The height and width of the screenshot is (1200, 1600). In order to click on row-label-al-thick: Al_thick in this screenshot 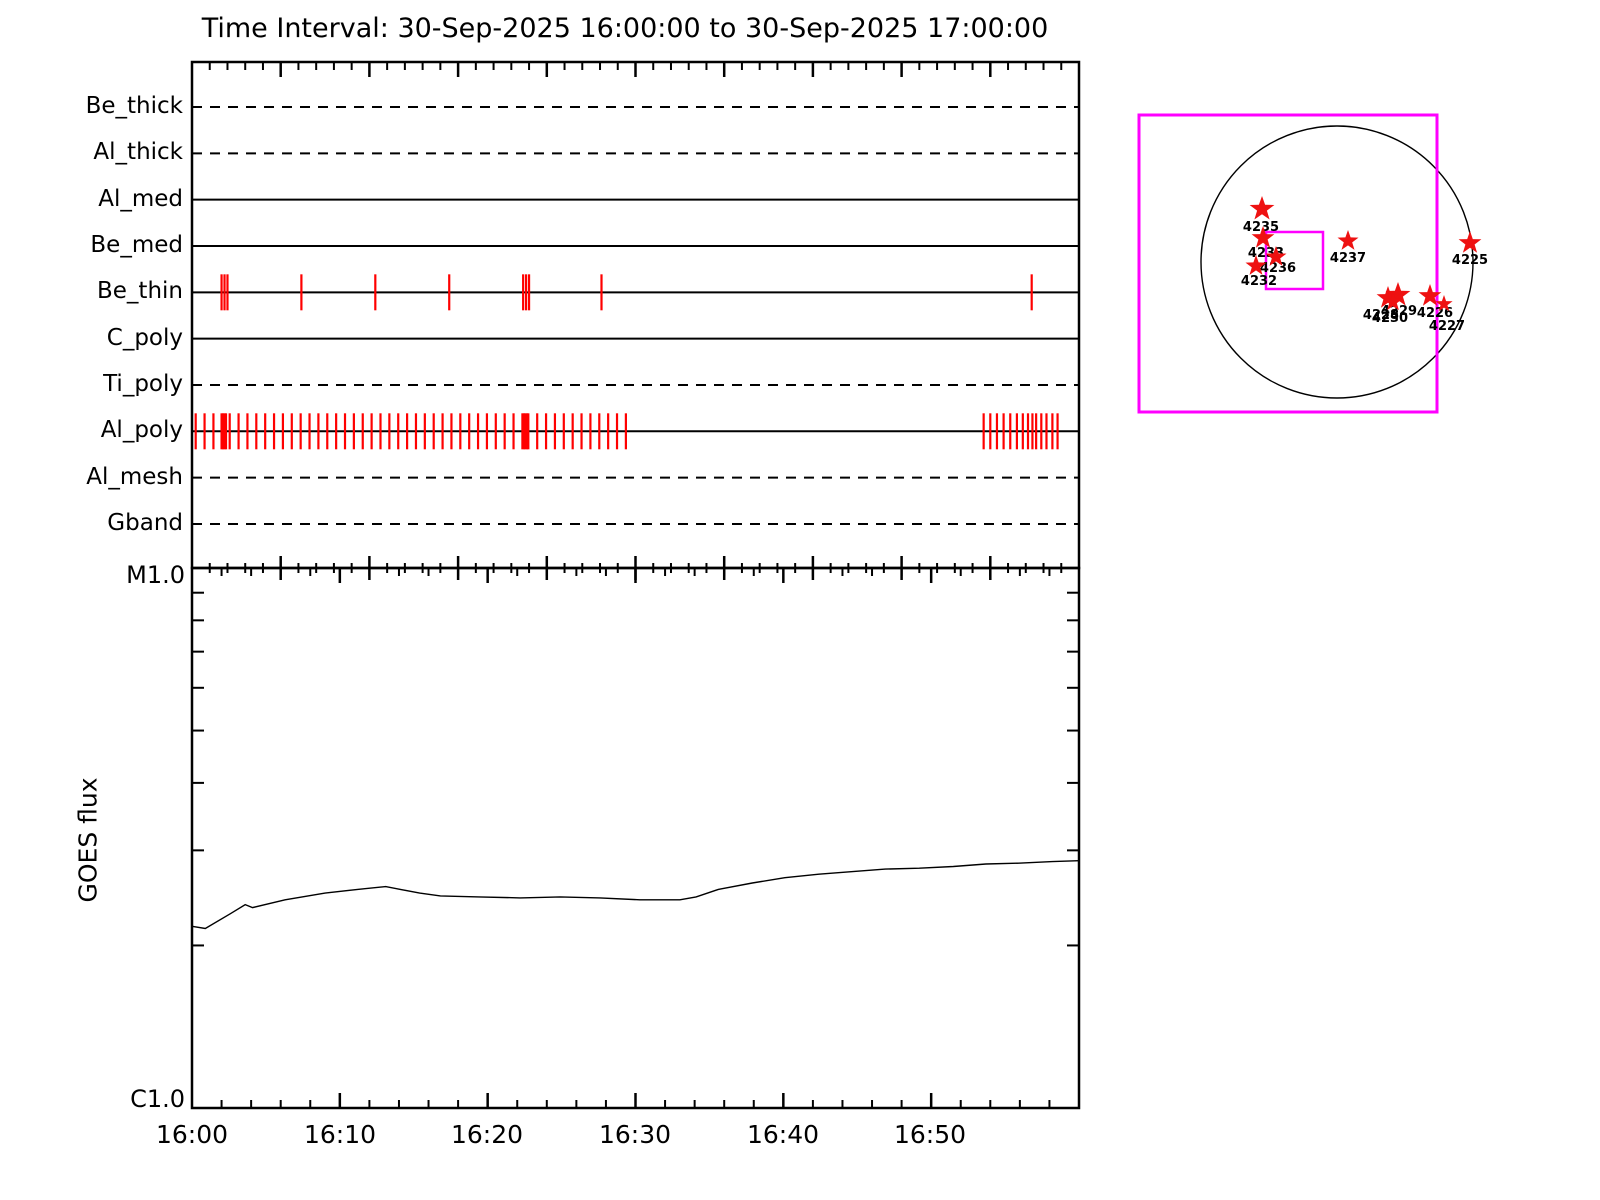, I will do `click(138, 152)`.